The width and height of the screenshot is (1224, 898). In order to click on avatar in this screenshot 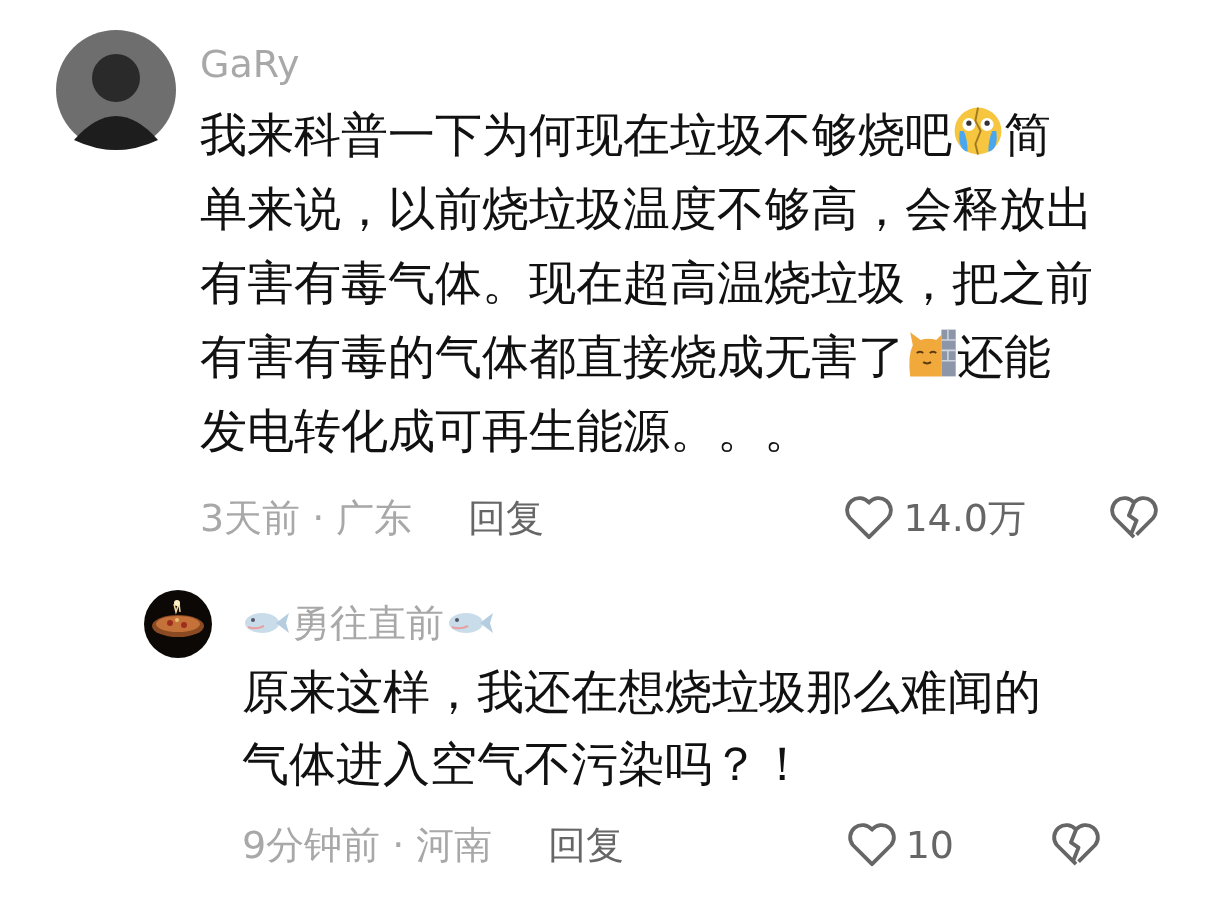, I will do `click(116, 90)`.